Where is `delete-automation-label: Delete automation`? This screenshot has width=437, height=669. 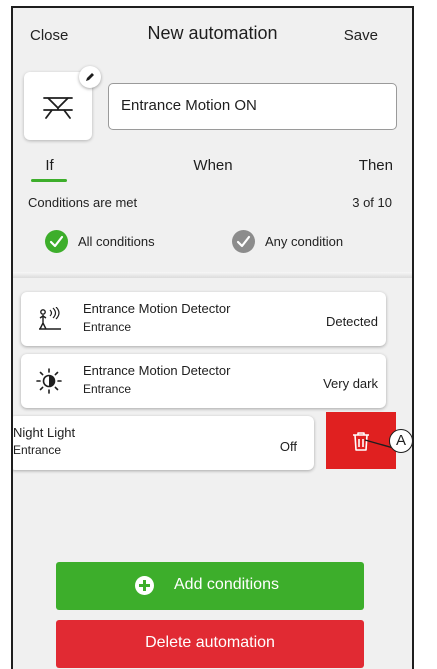 delete-automation-label: Delete automation is located at coordinates (210, 642).